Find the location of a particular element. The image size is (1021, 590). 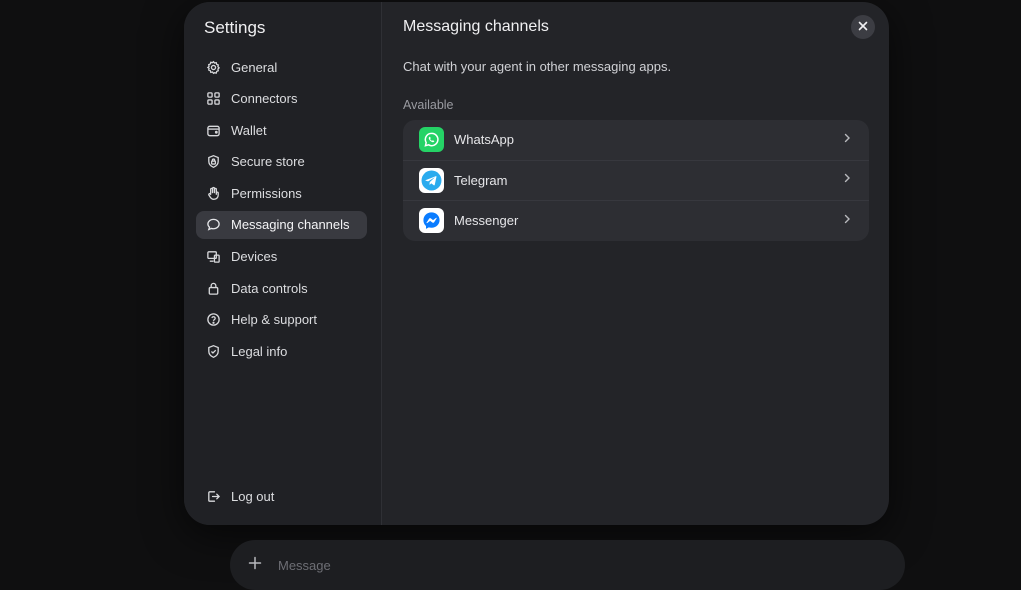

plus-icon is located at coordinates (255, 563).